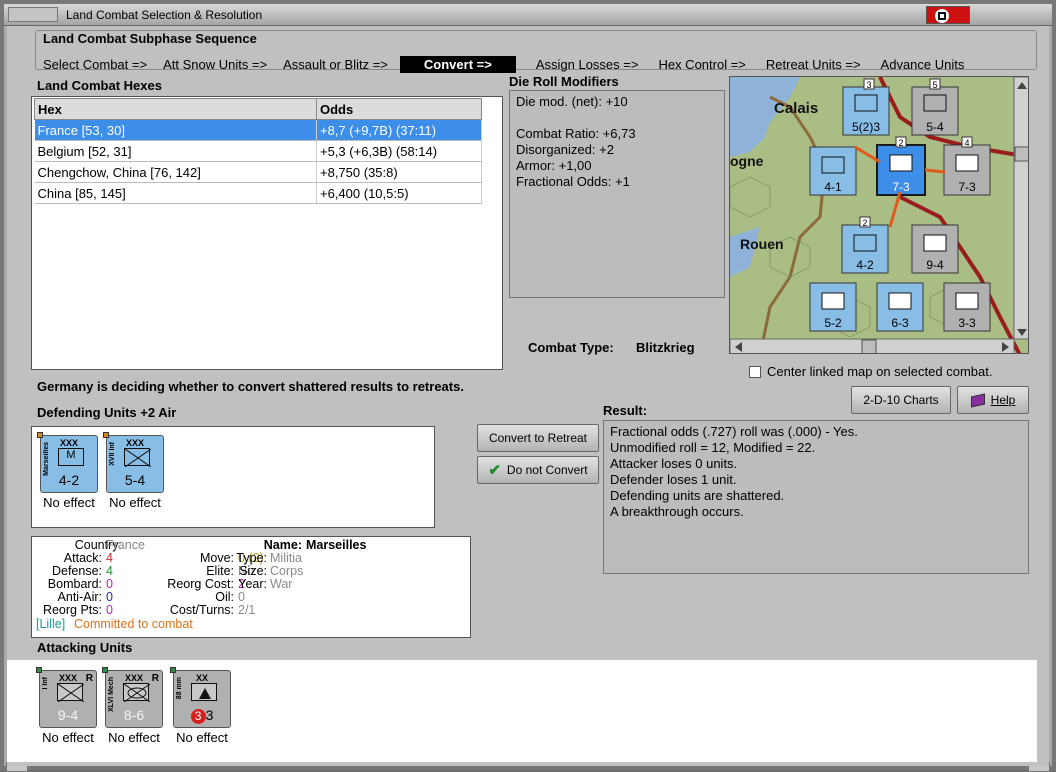  What do you see at coordinates (201, 610) in the screenshot?
I see `costturns-key: Cost/Turns:` at bounding box center [201, 610].